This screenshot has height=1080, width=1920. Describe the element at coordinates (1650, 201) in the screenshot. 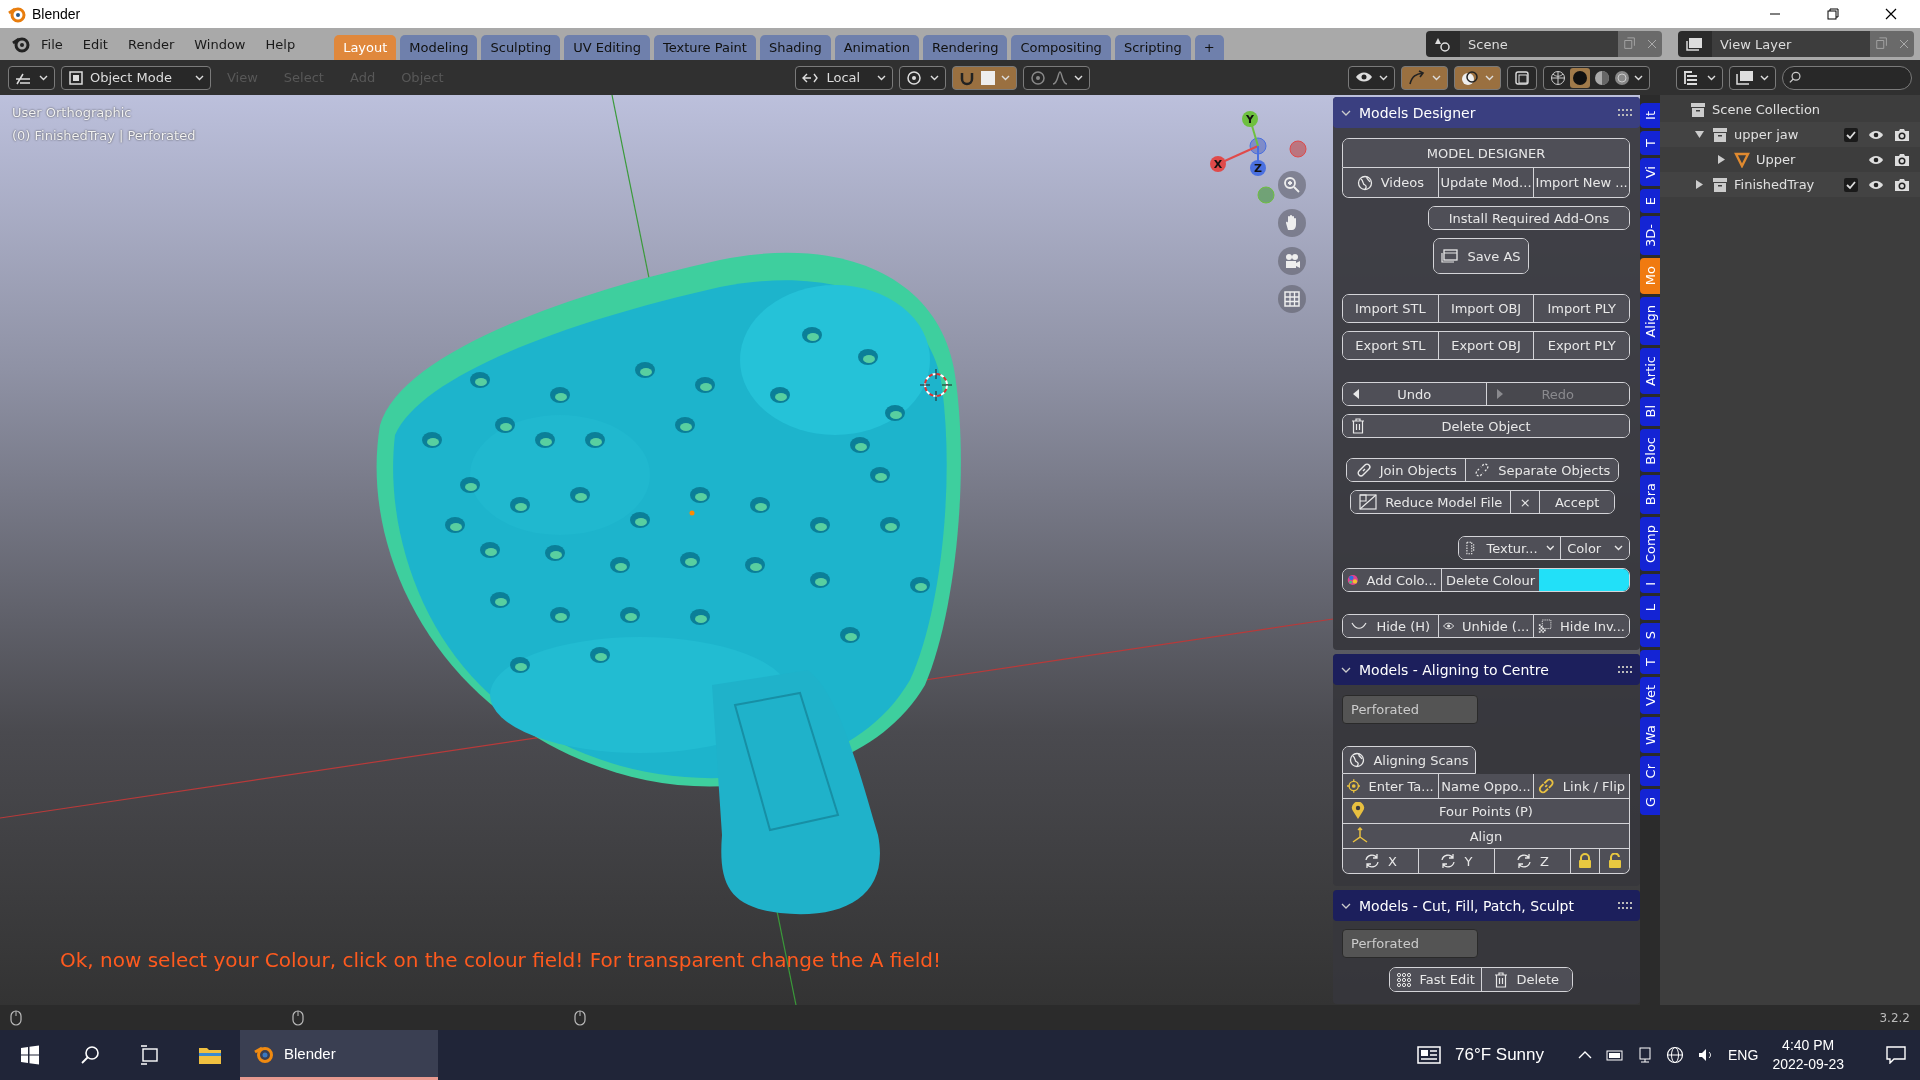

I see `sidebar-tab: E` at that location.